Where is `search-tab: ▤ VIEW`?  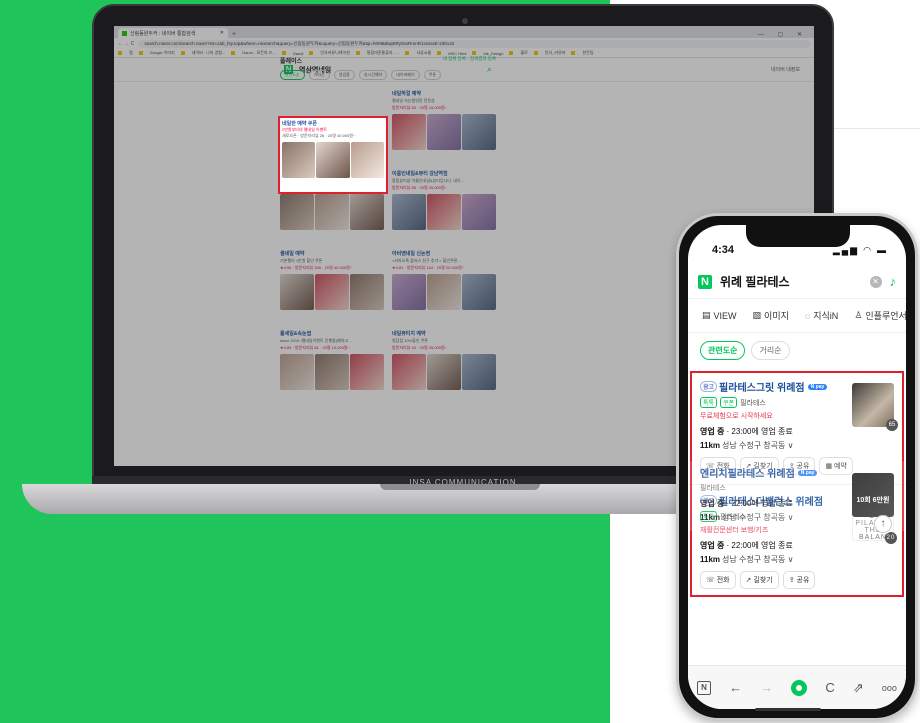
search-tab: ▤ VIEW is located at coordinates (719, 315).